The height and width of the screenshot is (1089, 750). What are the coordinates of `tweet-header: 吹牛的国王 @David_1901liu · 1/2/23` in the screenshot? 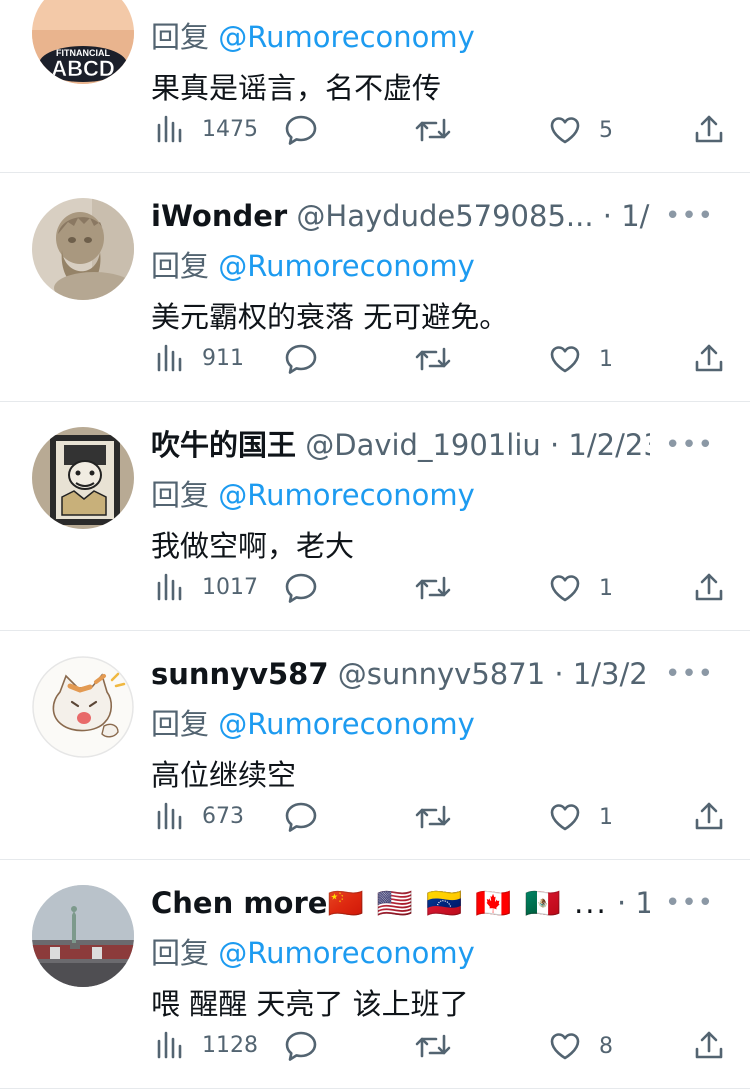 It's located at (400, 445).